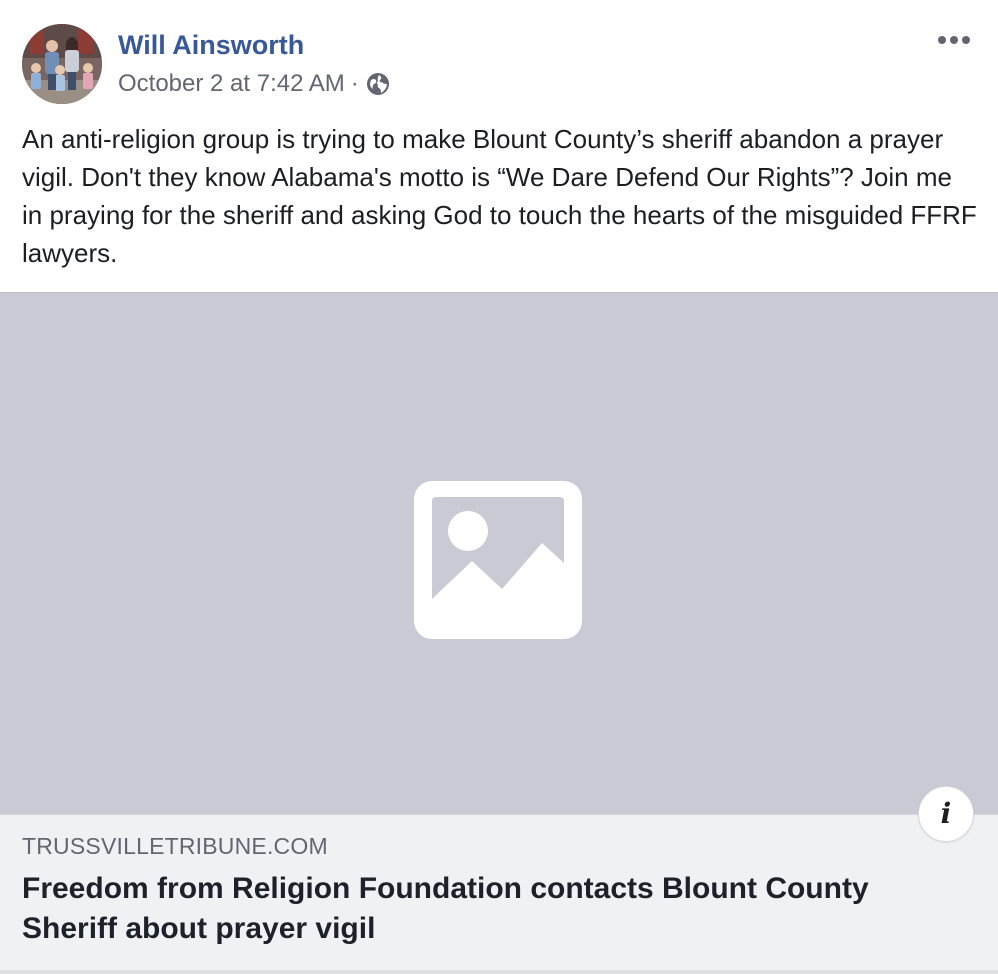  Describe the element at coordinates (175, 846) in the screenshot. I see `link-domain: TRUSSVILLETRIBUNE.COM` at that location.